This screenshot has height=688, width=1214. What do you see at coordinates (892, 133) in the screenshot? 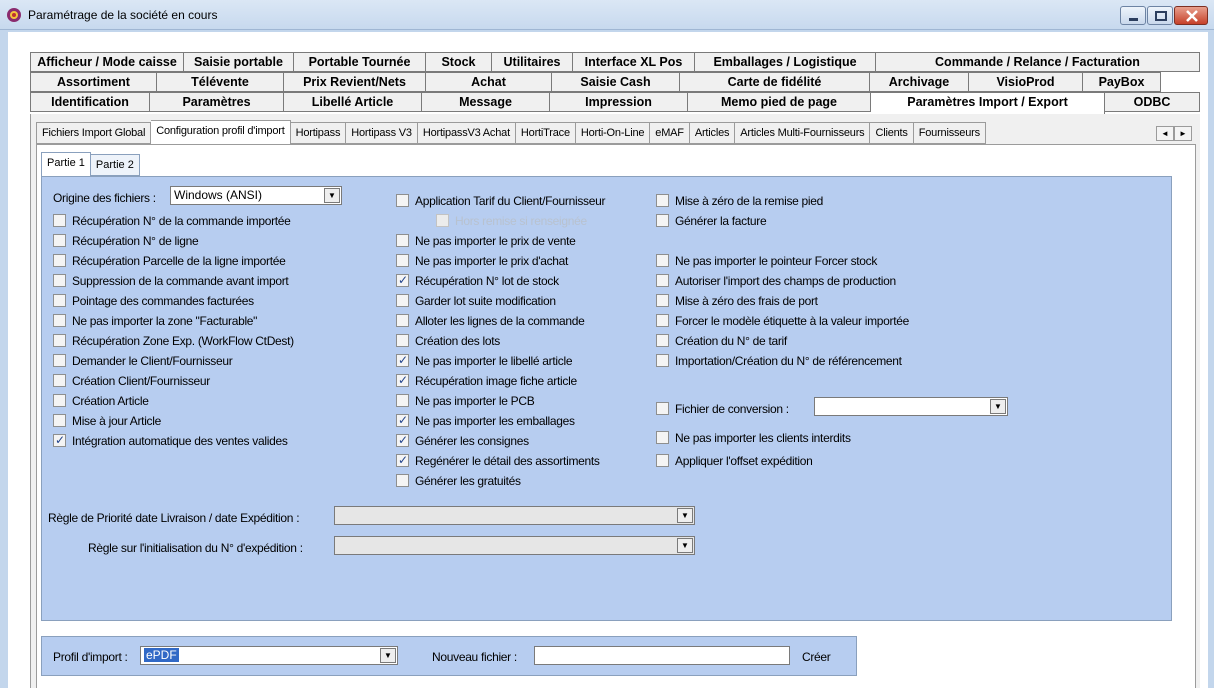
I see `subtab-clients: Clients` at bounding box center [892, 133].